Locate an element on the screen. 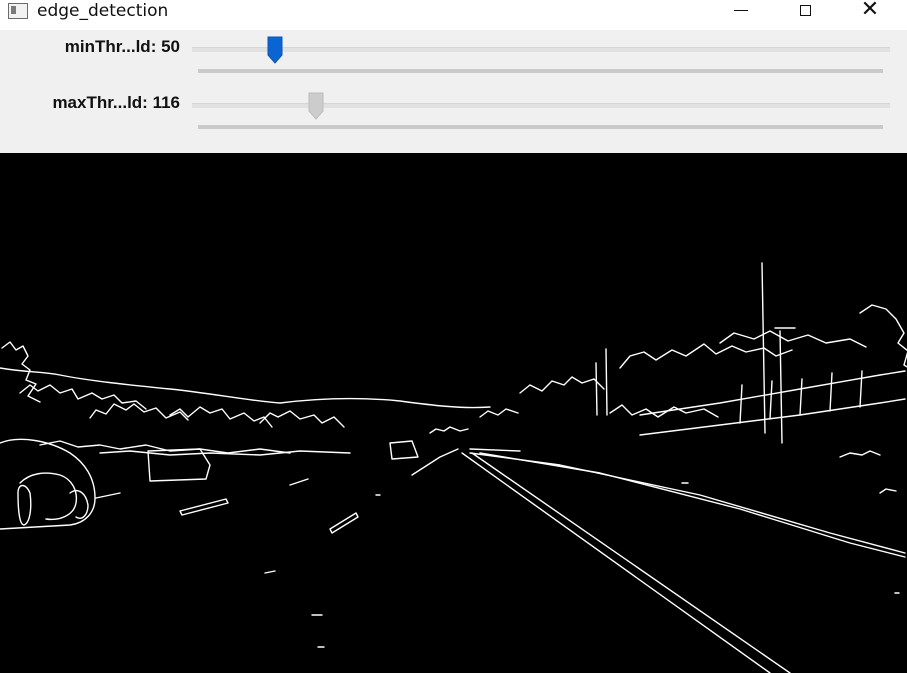  min-threshold-label: minThr...ld: 50 is located at coordinates (122, 46).